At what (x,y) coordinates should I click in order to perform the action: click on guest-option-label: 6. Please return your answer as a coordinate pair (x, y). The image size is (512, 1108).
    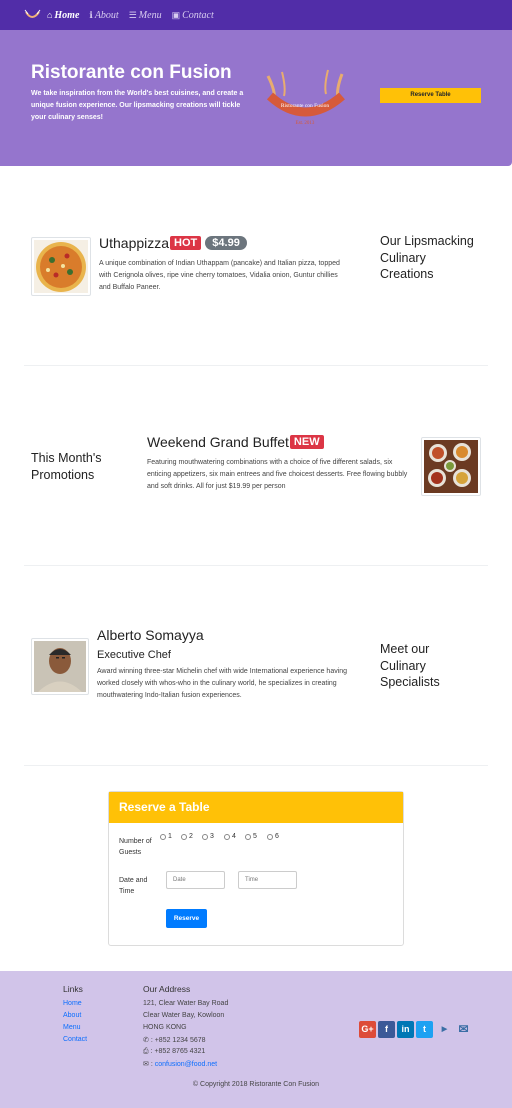
    Looking at the image, I should click on (277, 836).